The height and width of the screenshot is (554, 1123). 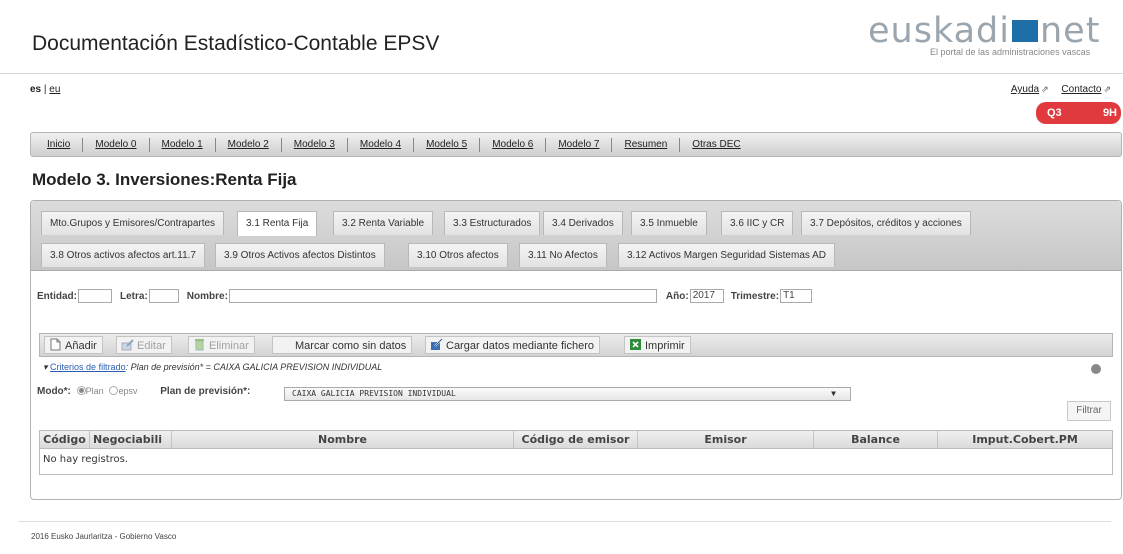 I want to click on tab-3-9-otros-distintos: 3.9 Otros Activos afectos Distintos, so click(x=300, y=255).